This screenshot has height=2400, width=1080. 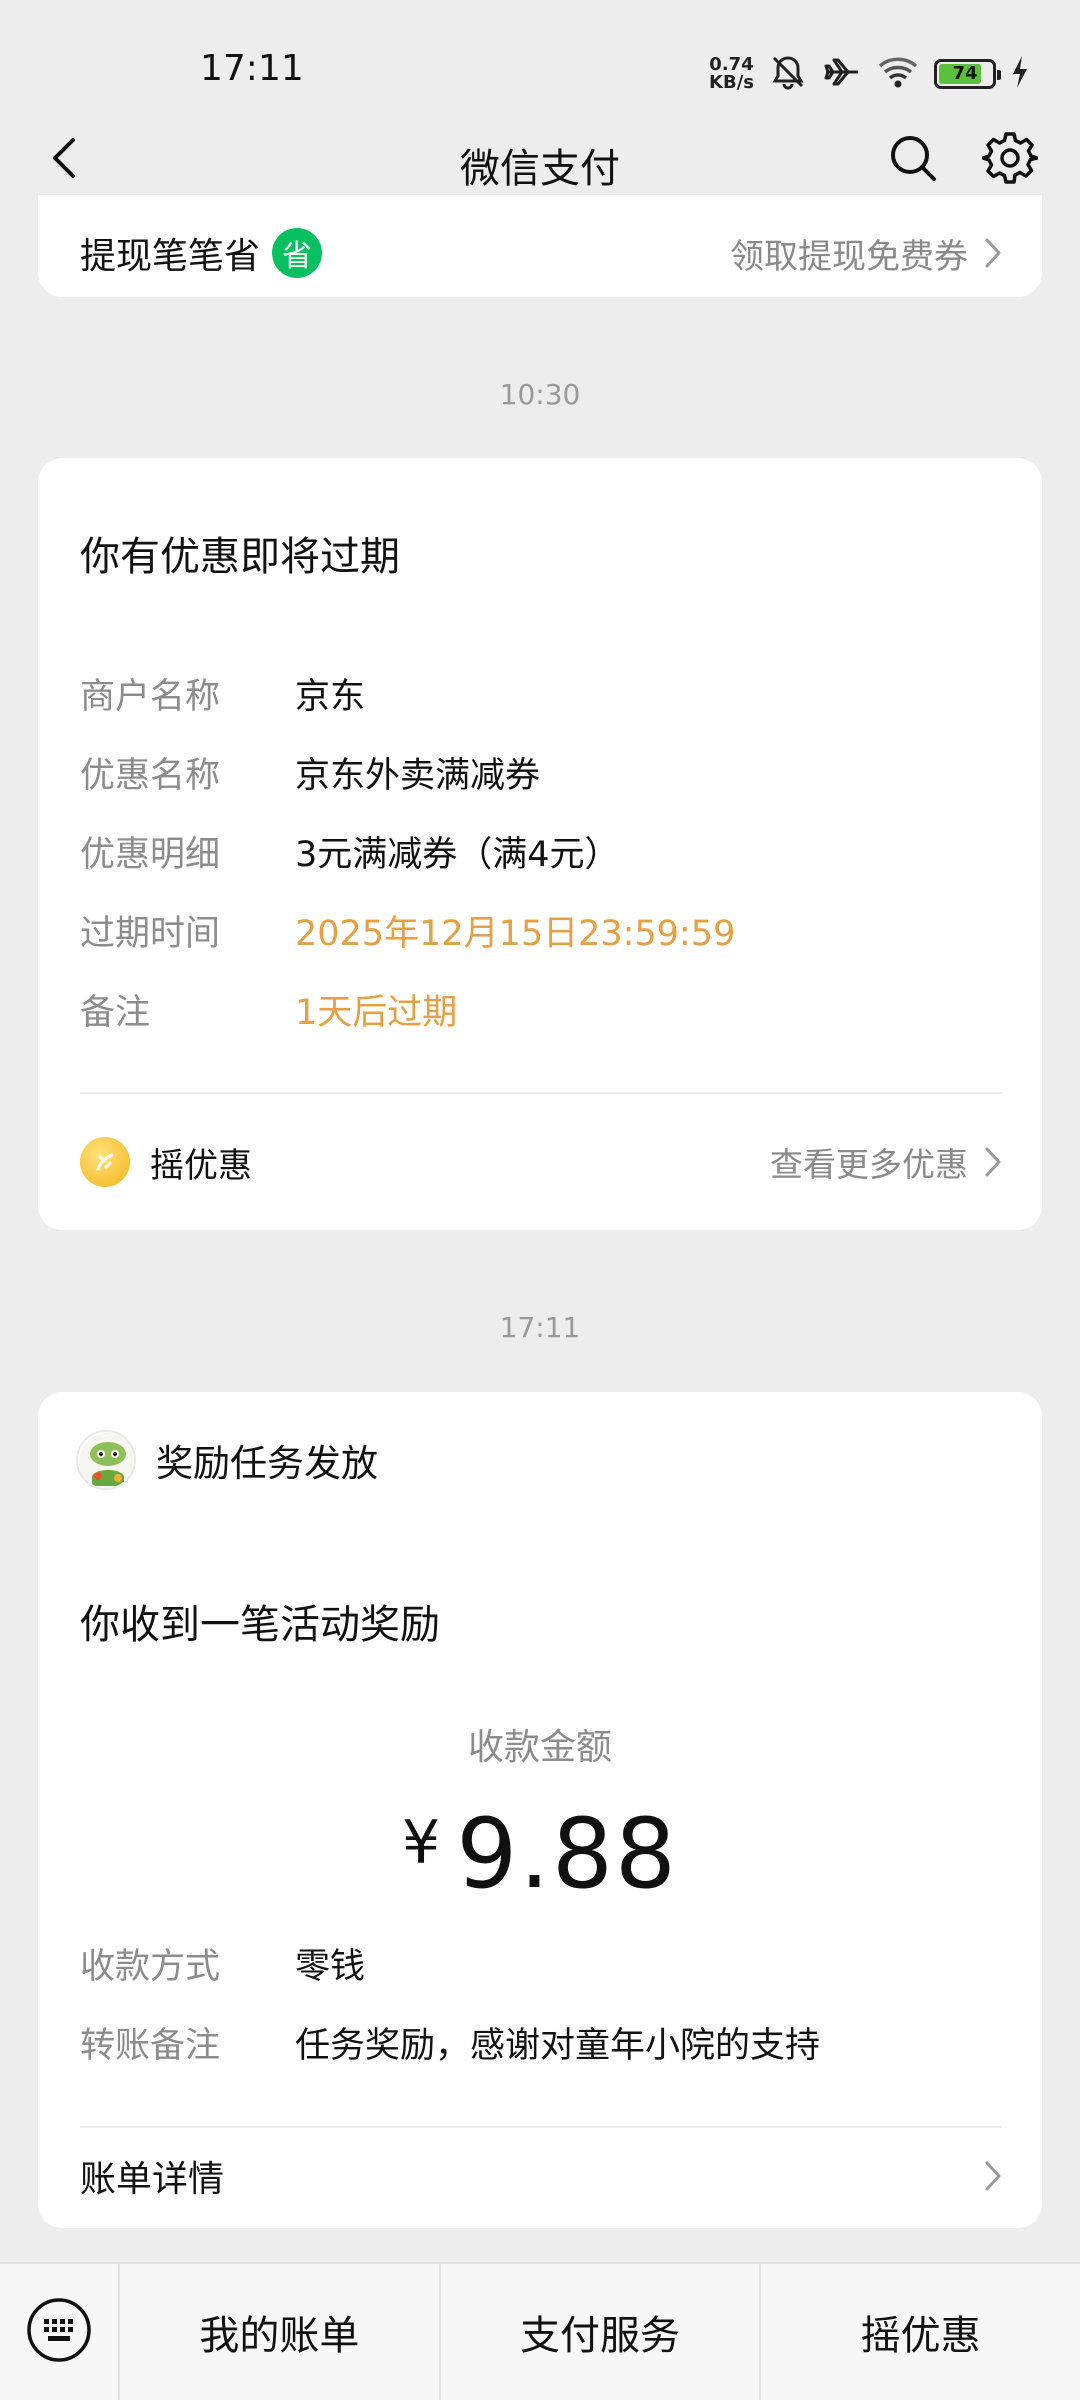 I want to click on withdraw-promo-card: 提现笔笔省 省 领取提现免费券, so click(x=540, y=246).